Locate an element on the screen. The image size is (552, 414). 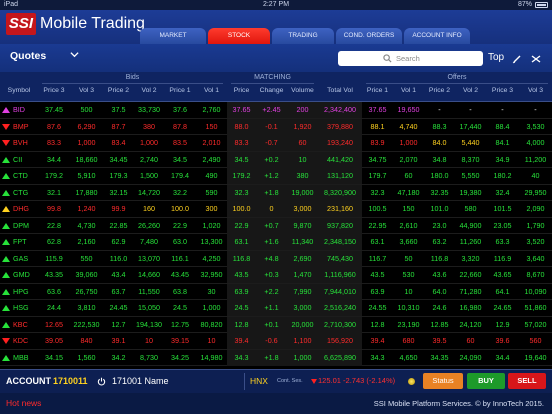
symbol-cell: DHG is located at coordinates (19, 209).